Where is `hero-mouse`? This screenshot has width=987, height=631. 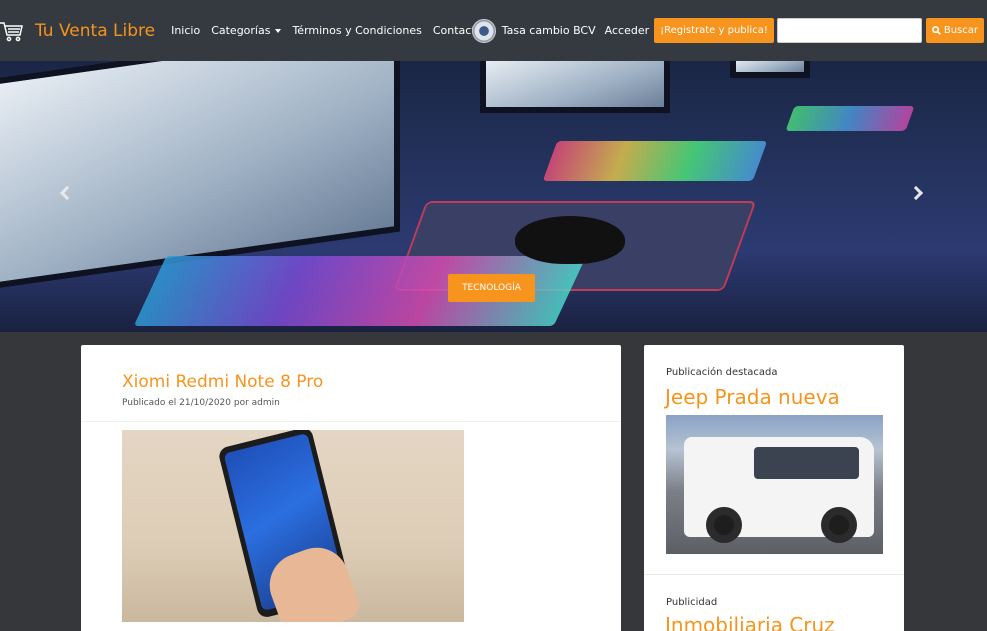
hero-mouse is located at coordinates (570, 240).